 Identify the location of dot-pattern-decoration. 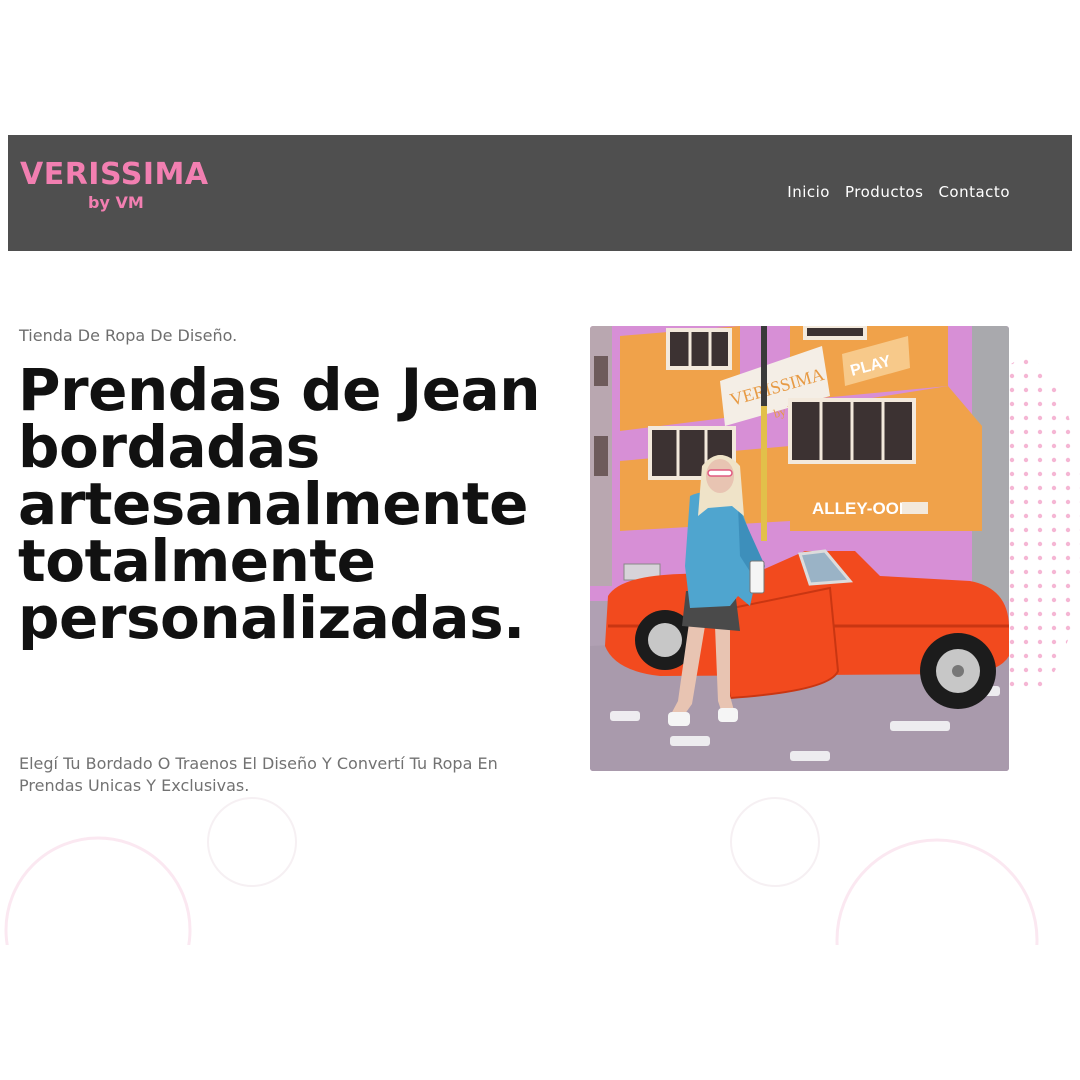
(1042, 527).